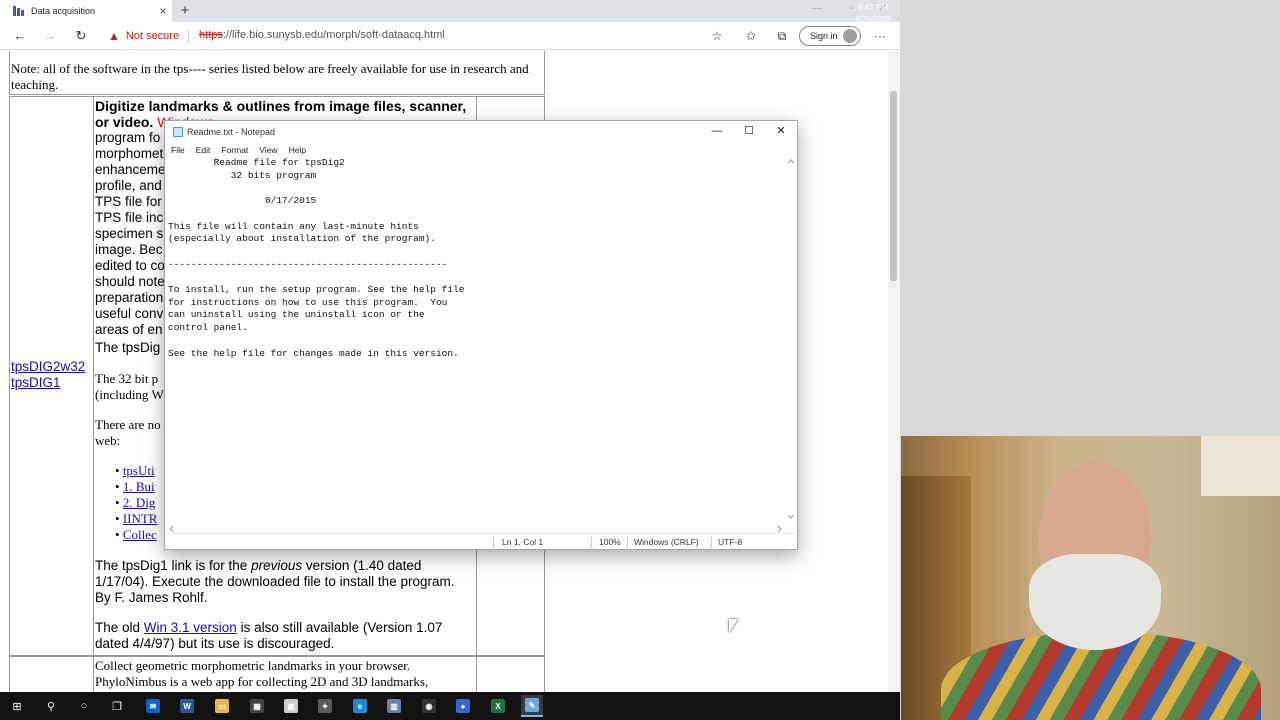 This screenshot has width=1280, height=720. What do you see at coordinates (50, 36) in the screenshot?
I see `forward-button: →` at bounding box center [50, 36].